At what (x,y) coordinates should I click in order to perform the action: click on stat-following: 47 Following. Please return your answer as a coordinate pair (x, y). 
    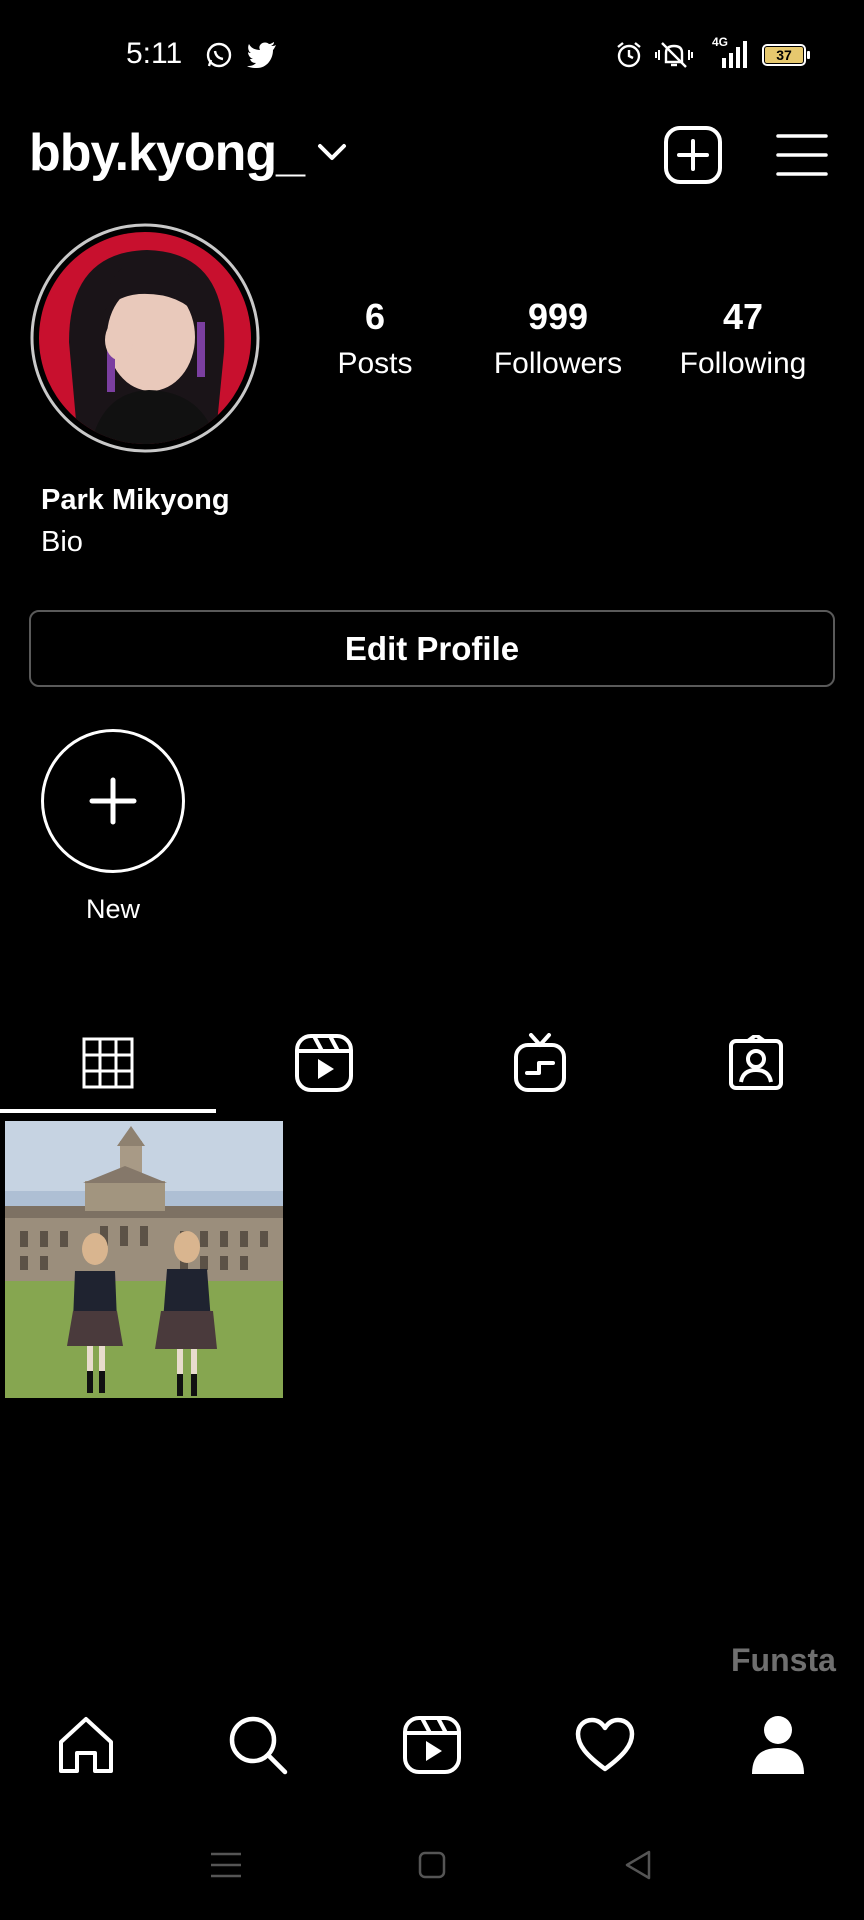
    Looking at the image, I should click on (743, 339).